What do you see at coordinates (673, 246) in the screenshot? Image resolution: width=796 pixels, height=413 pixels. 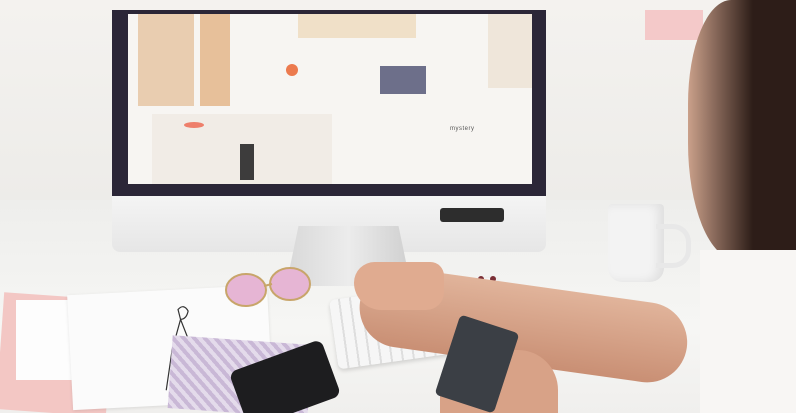 I see `mug-handle` at bounding box center [673, 246].